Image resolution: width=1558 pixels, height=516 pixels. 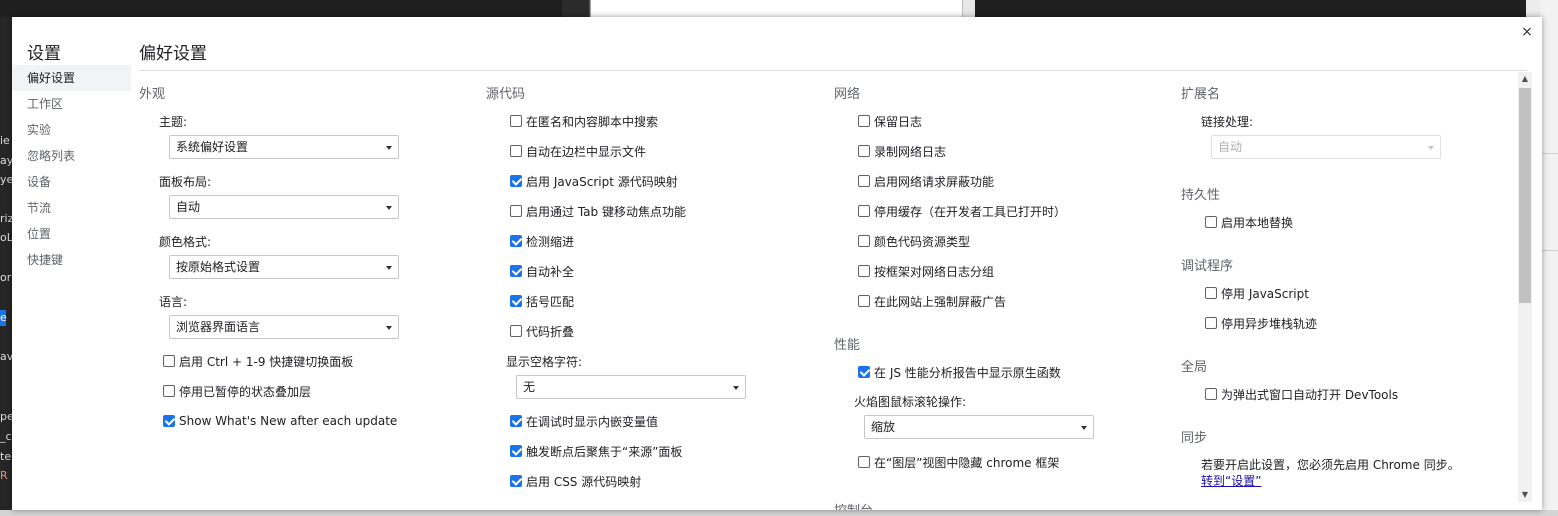 I want to click on checkbox-auto-reveal-file: 自动在边栏中显示文件, so click(x=578, y=151).